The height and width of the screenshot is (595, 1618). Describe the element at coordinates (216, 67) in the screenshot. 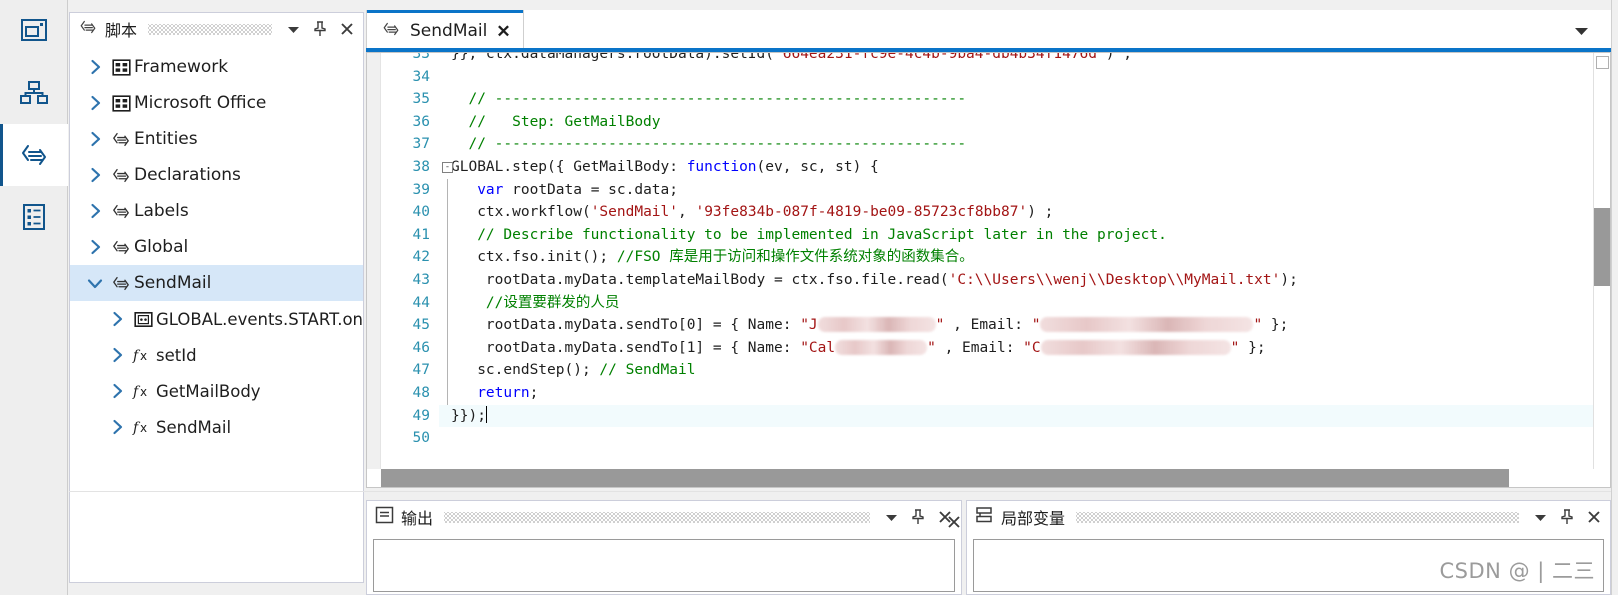

I see `tree-item-framework: Framework` at that location.